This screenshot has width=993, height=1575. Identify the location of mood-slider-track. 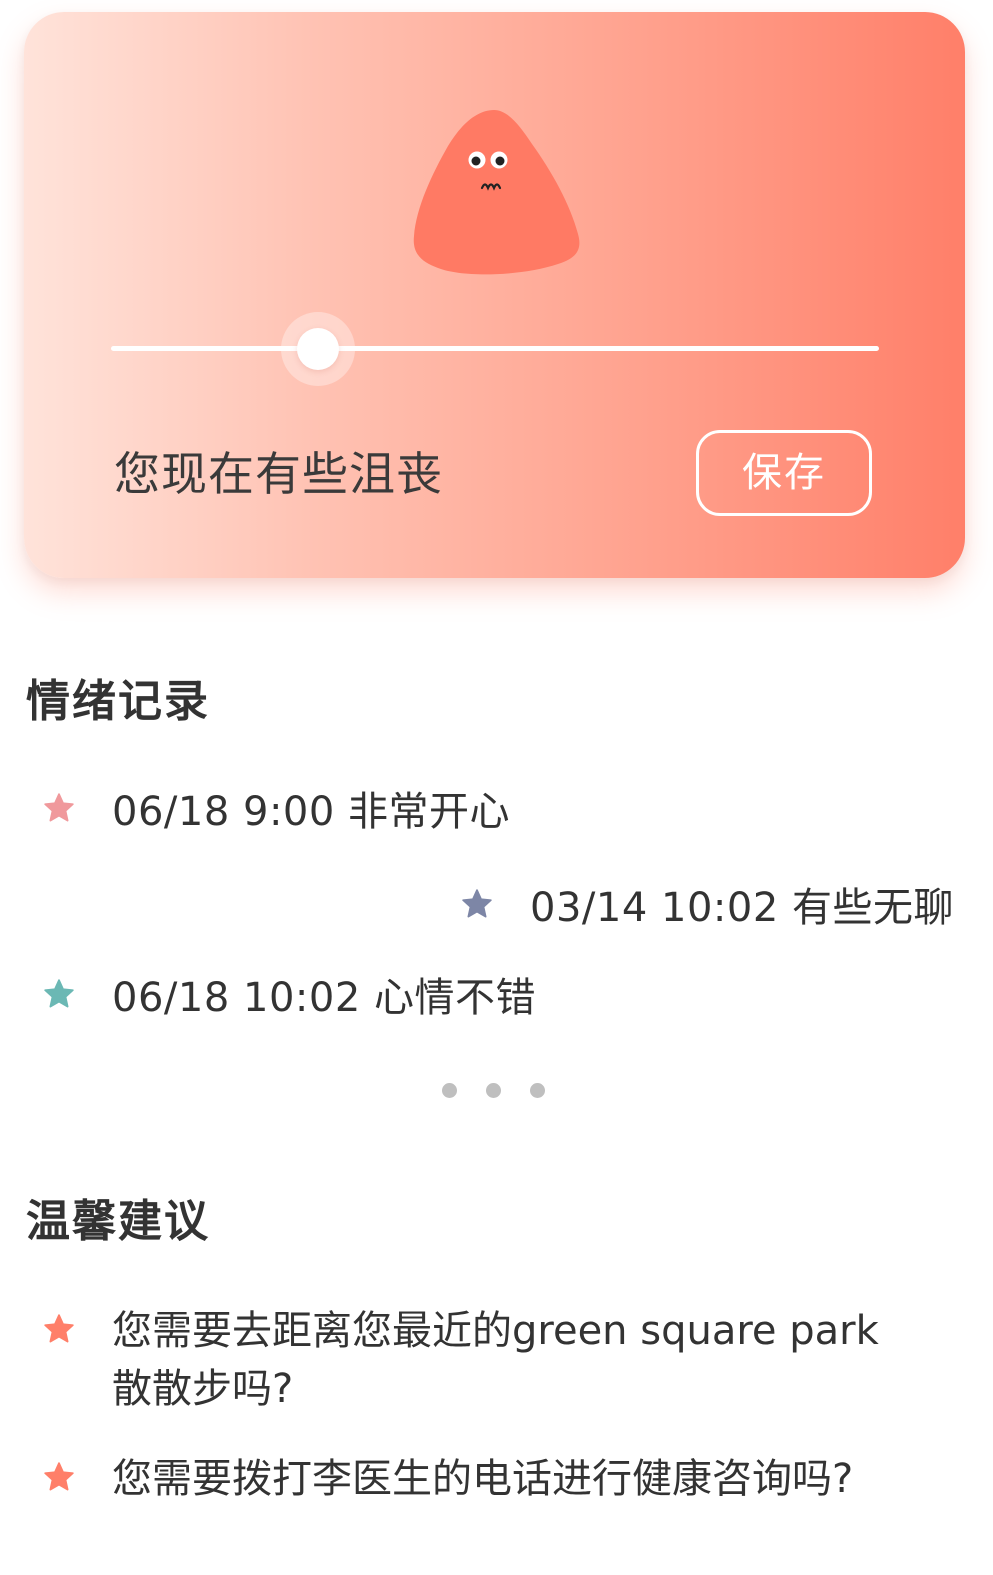
(495, 348).